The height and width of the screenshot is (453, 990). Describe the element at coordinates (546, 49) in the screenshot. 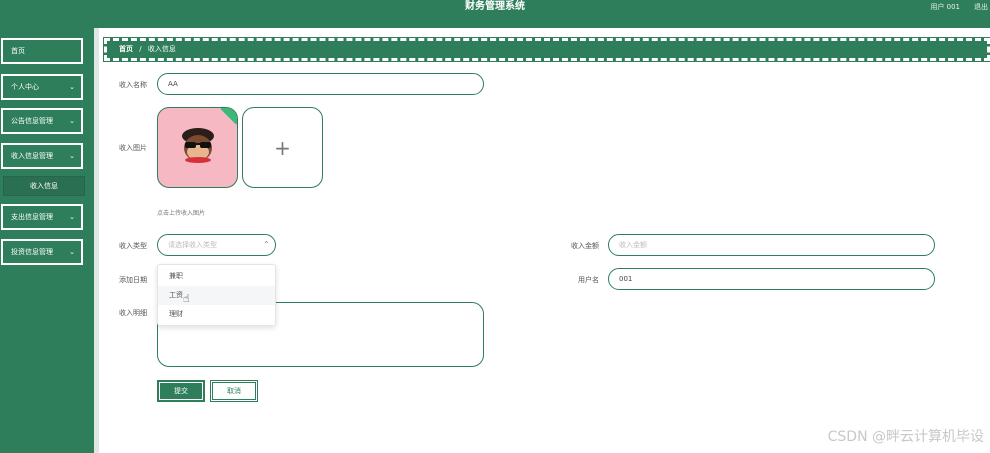

I see `breadcrumb: 首页 / 收入信息` at that location.